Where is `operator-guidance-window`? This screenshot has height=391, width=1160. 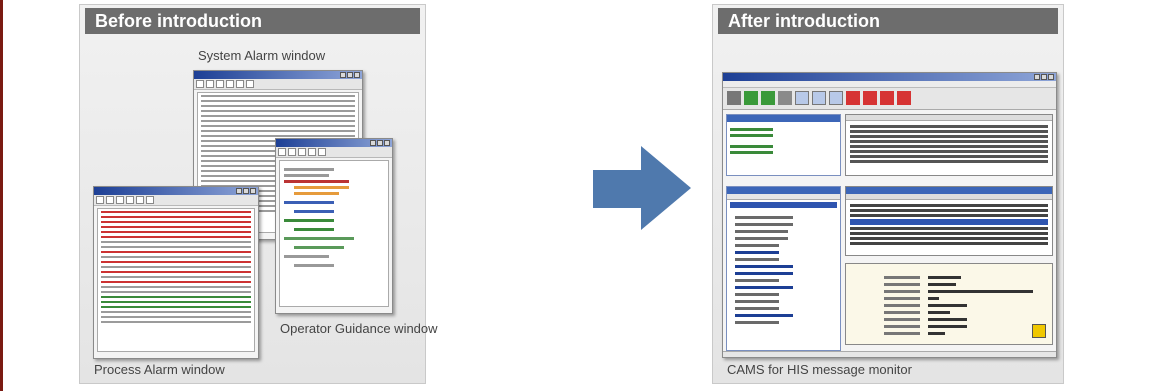
operator-guidance-window is located at coordinates (334, 226).